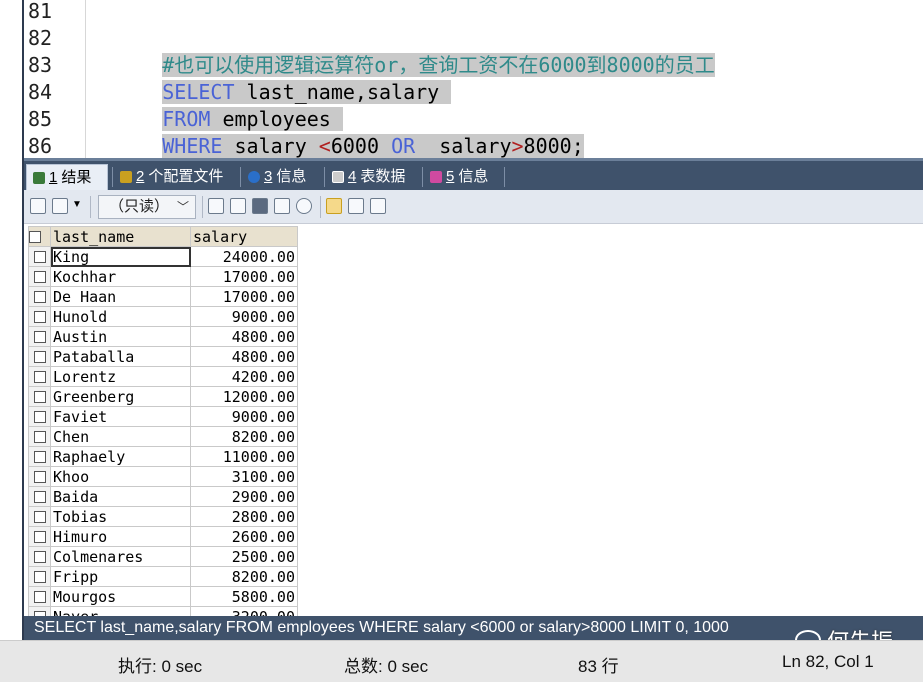 This screenshot has height=682, width=923. Describe the element at coordinates (244, 476) in the screenshot. I see `cell-salary: 3100.00` at that location.